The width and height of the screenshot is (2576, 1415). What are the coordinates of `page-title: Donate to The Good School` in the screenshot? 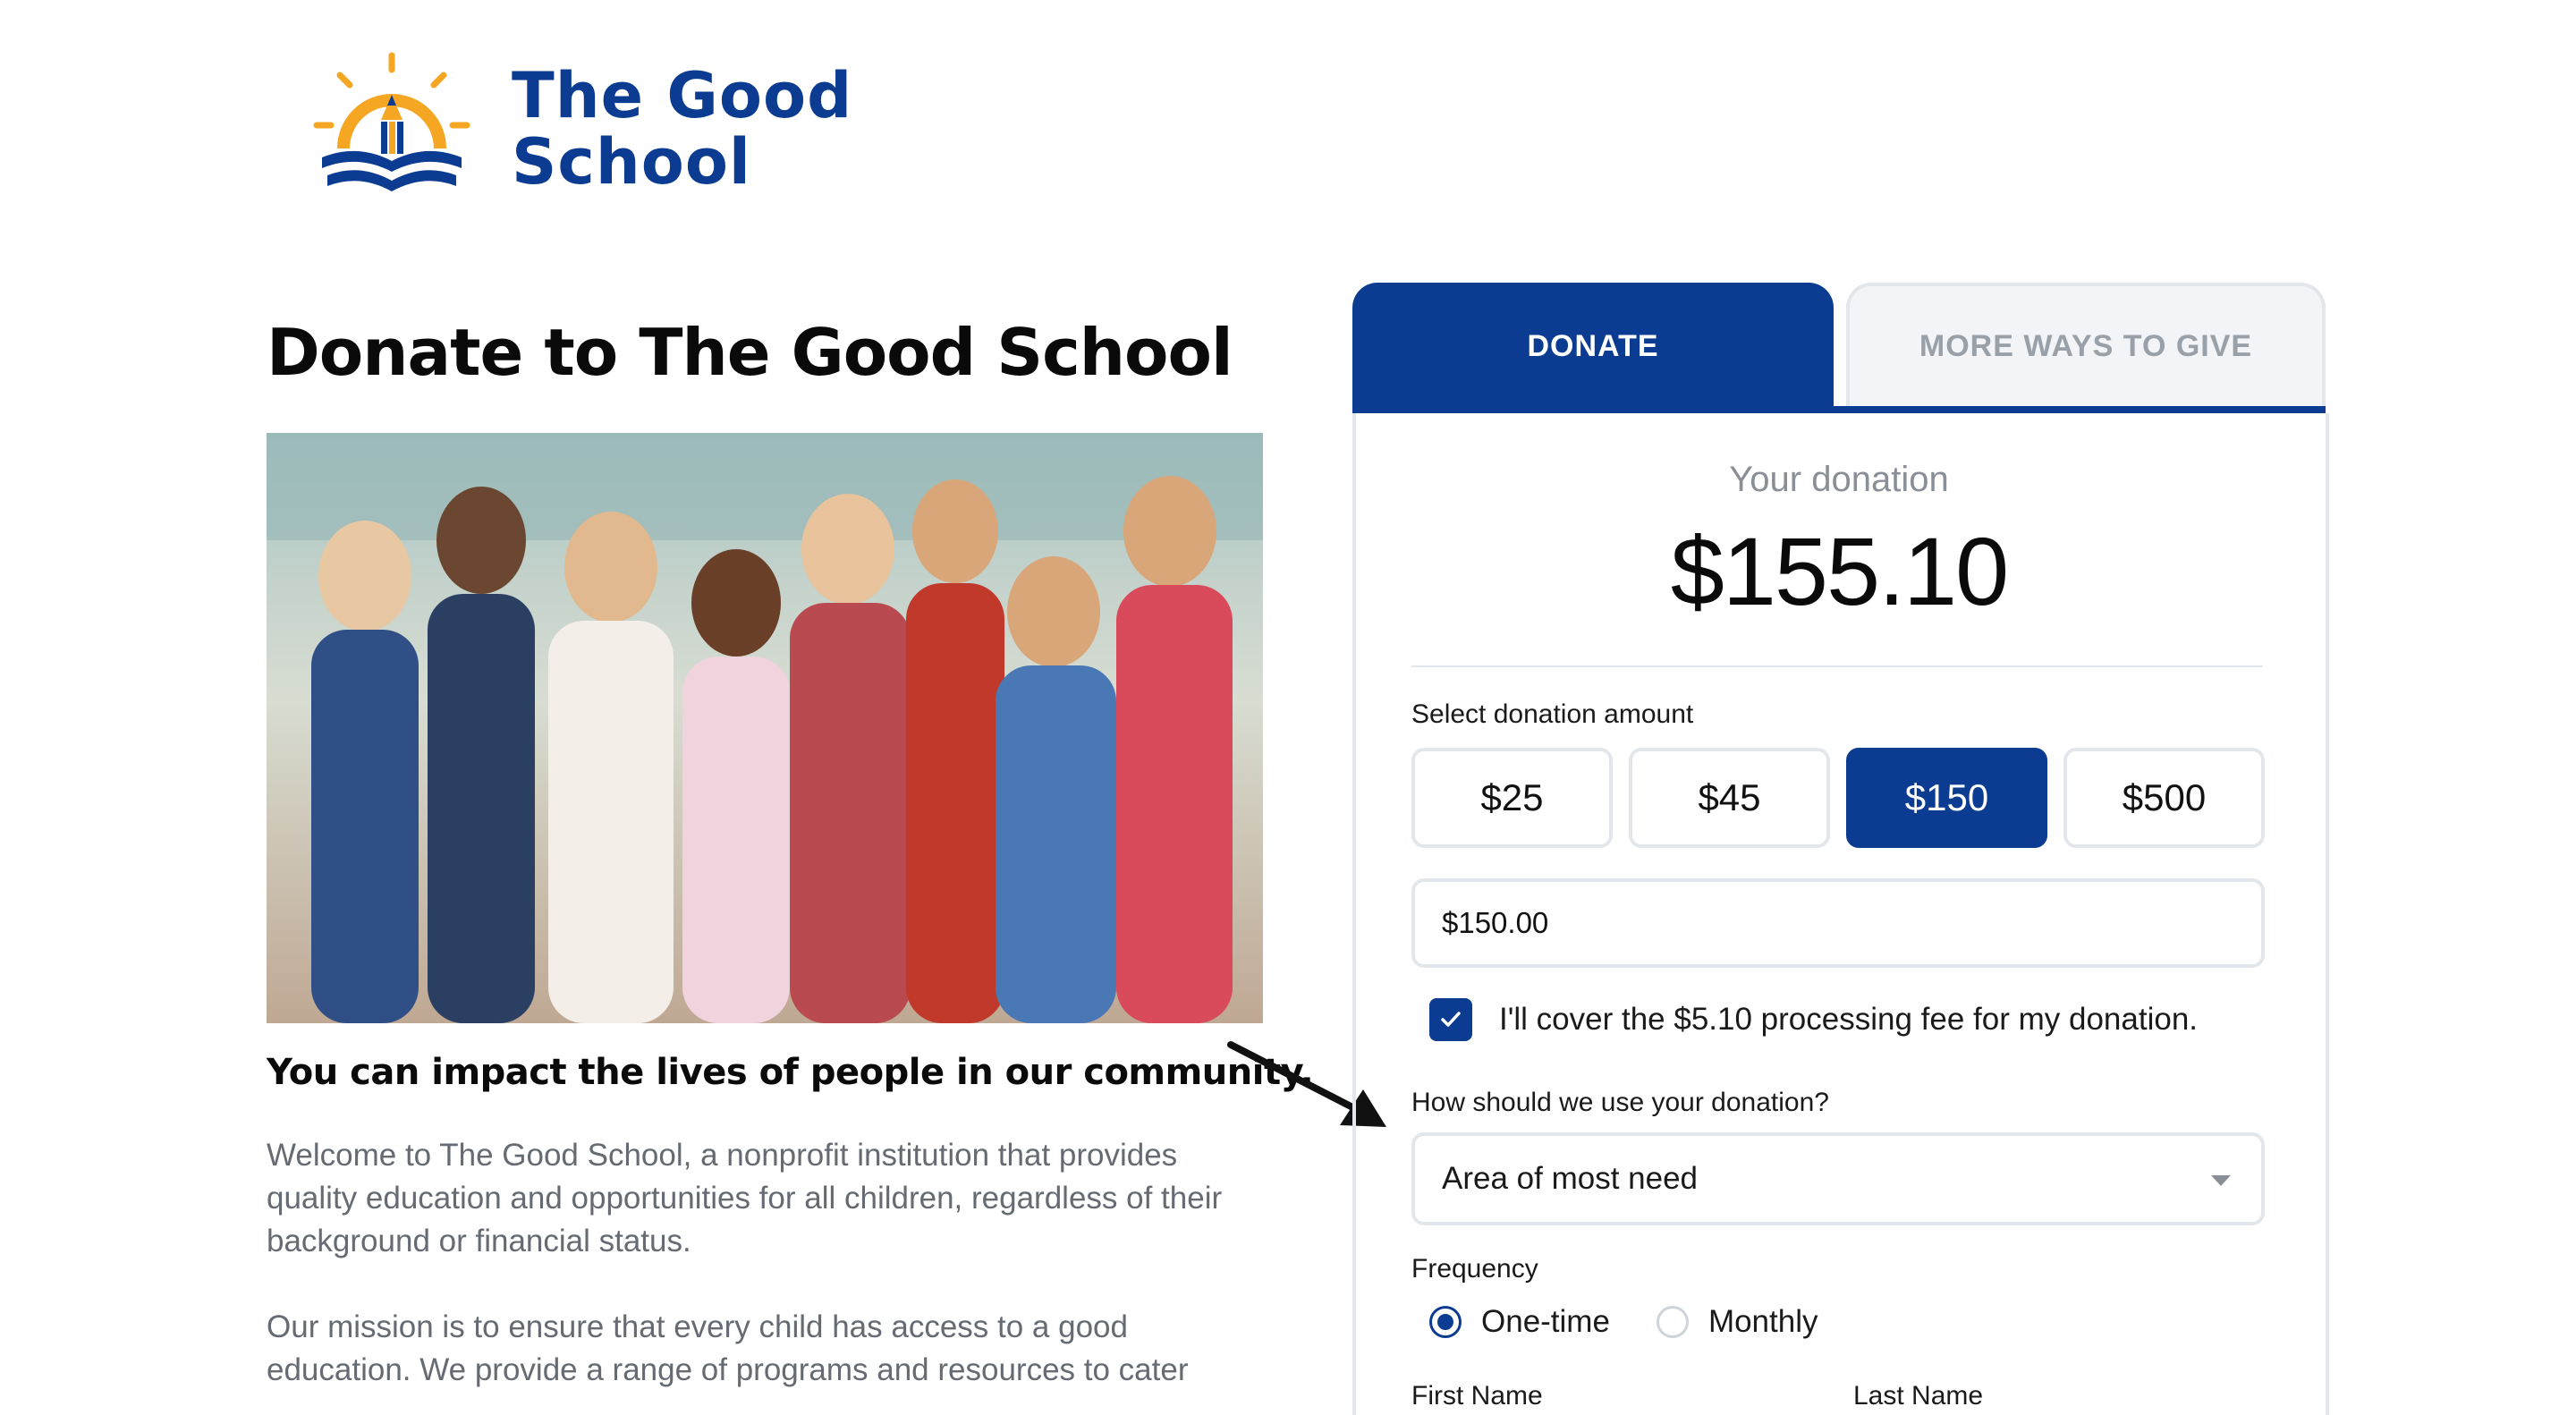 It's located at (750, 352).